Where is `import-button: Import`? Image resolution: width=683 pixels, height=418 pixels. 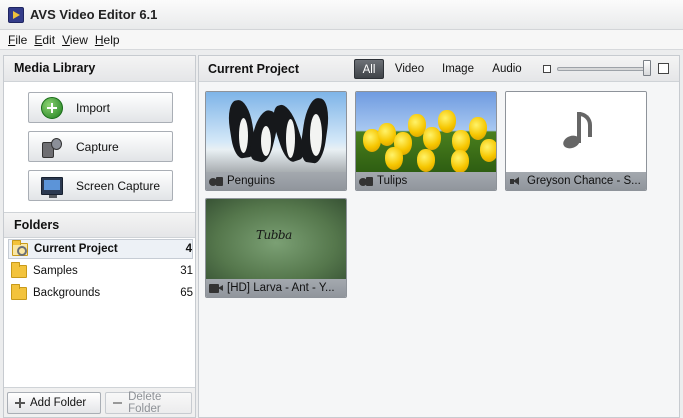
import-button: Import is located at coordinates (100, 107).